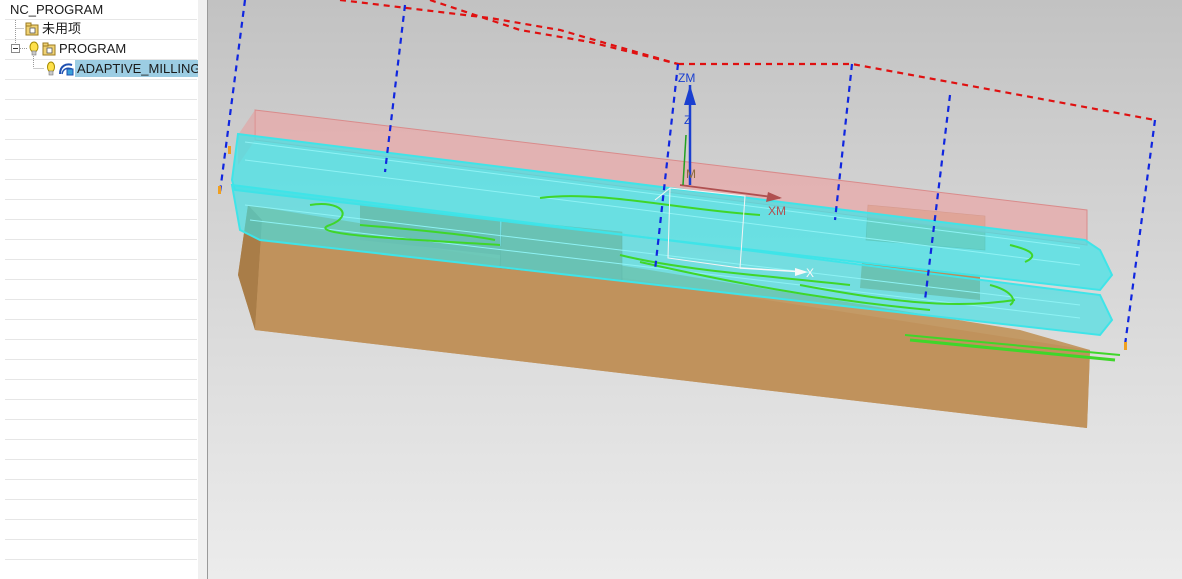 The image size is (1182, 579). Describe the element at coordinates (687, 120) in the screenshot. I see `z-label: Z` at that location.